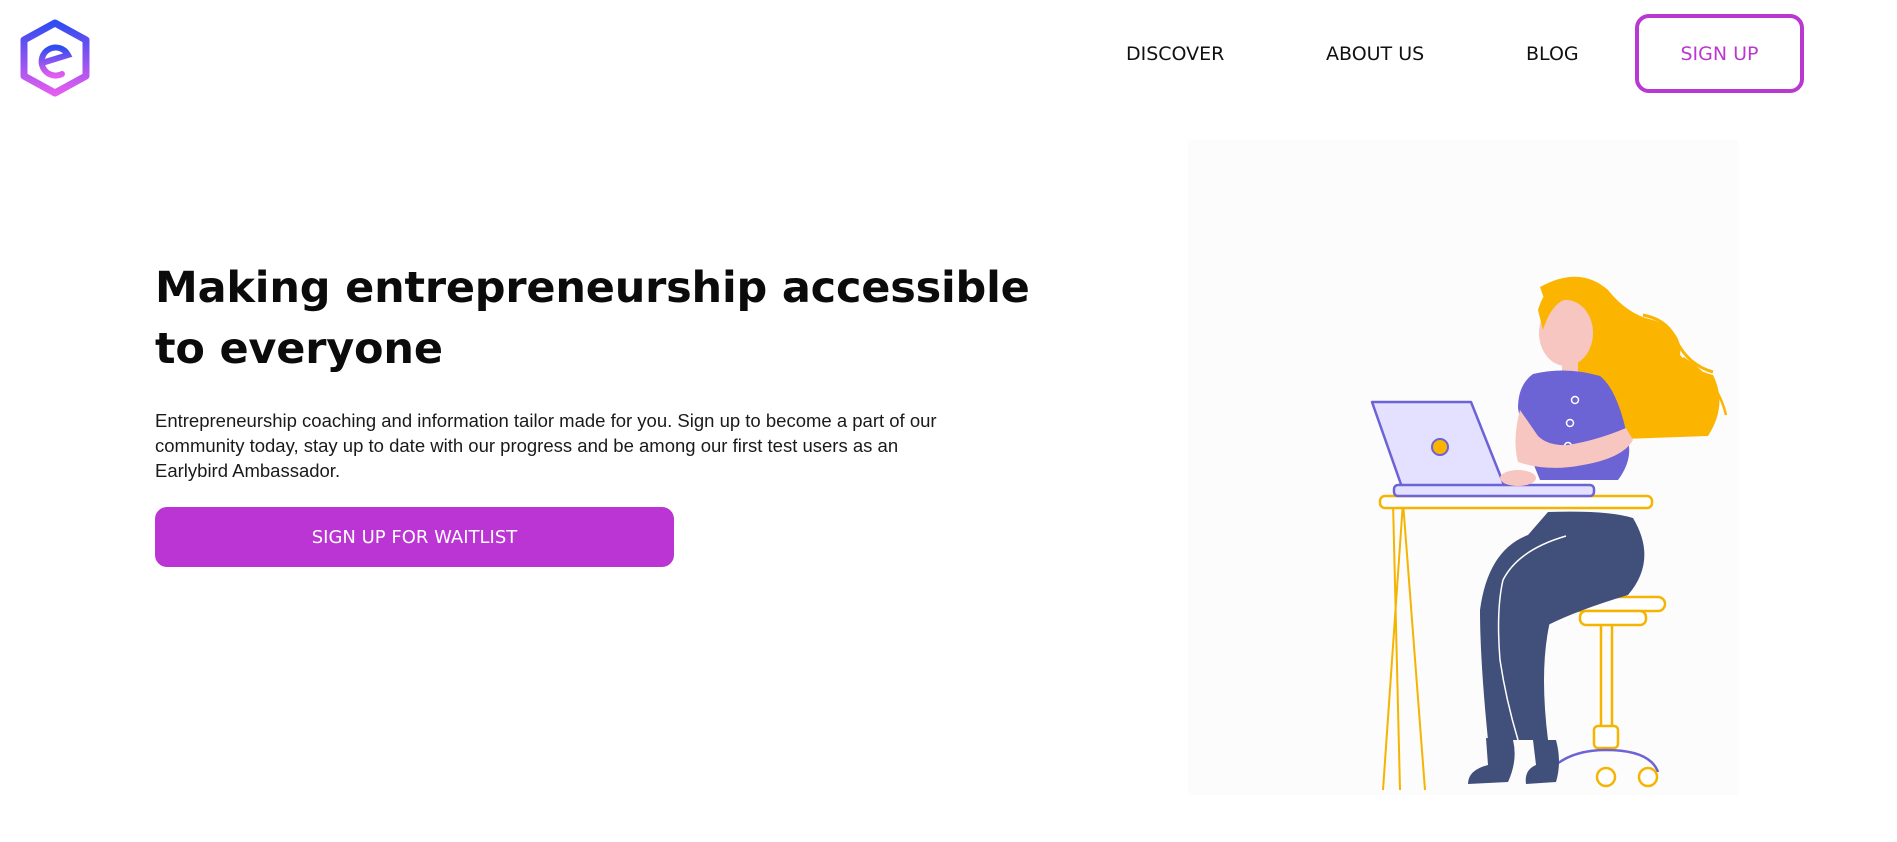 The height and width of the screenshot is (842, 1897). What do you see at coordinates (1175, 54) in the screenshot?
I see `nav-link-discover: DISCOVER` at bounding box center [1175, 54].